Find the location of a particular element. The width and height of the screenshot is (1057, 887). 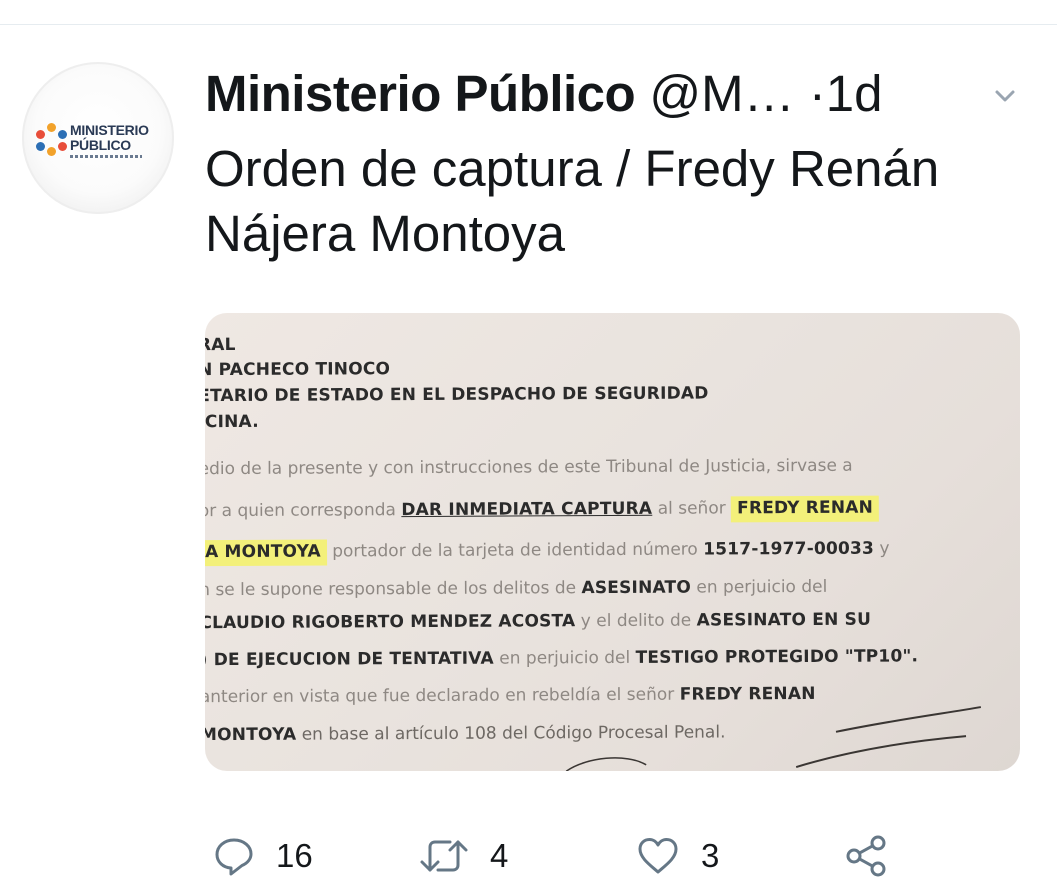

heart-icon is located at coordinates (658, 856).